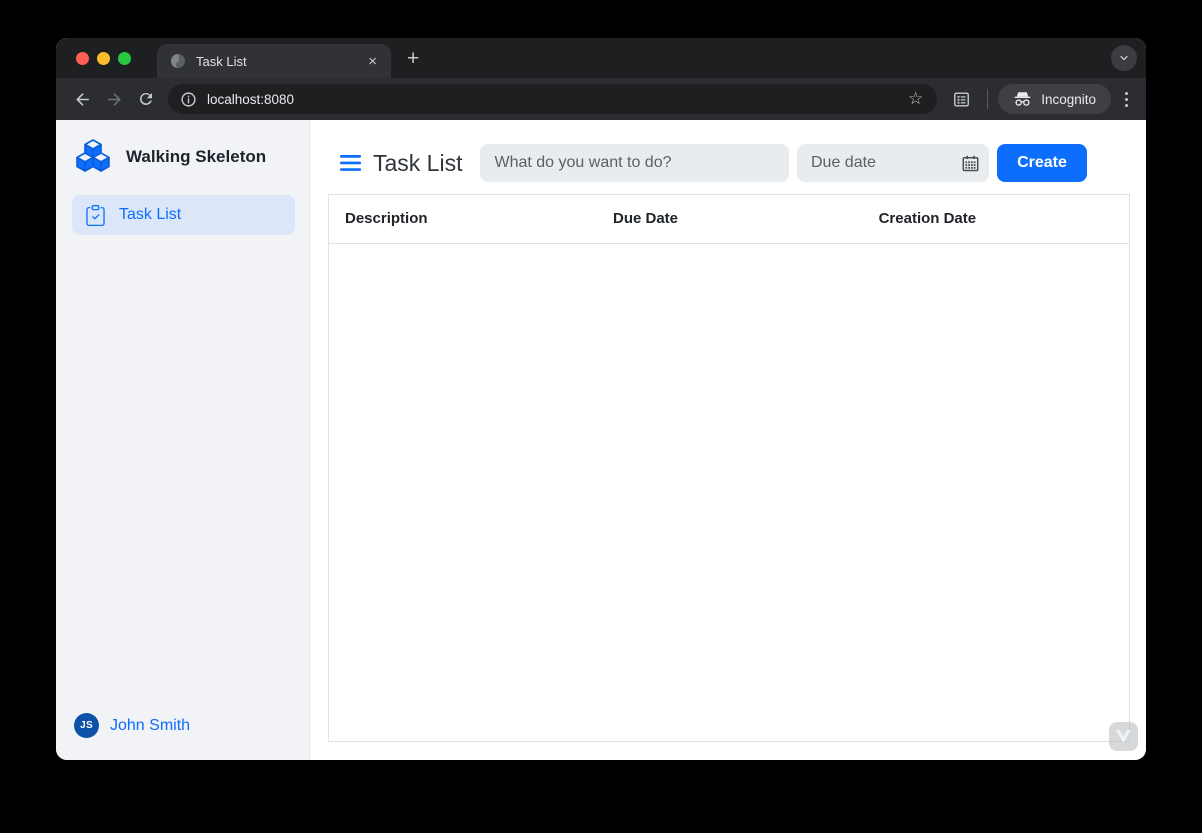 This screenshot has height=833, width=1202. I want to click on create-button: Create, so click(1042, 163).